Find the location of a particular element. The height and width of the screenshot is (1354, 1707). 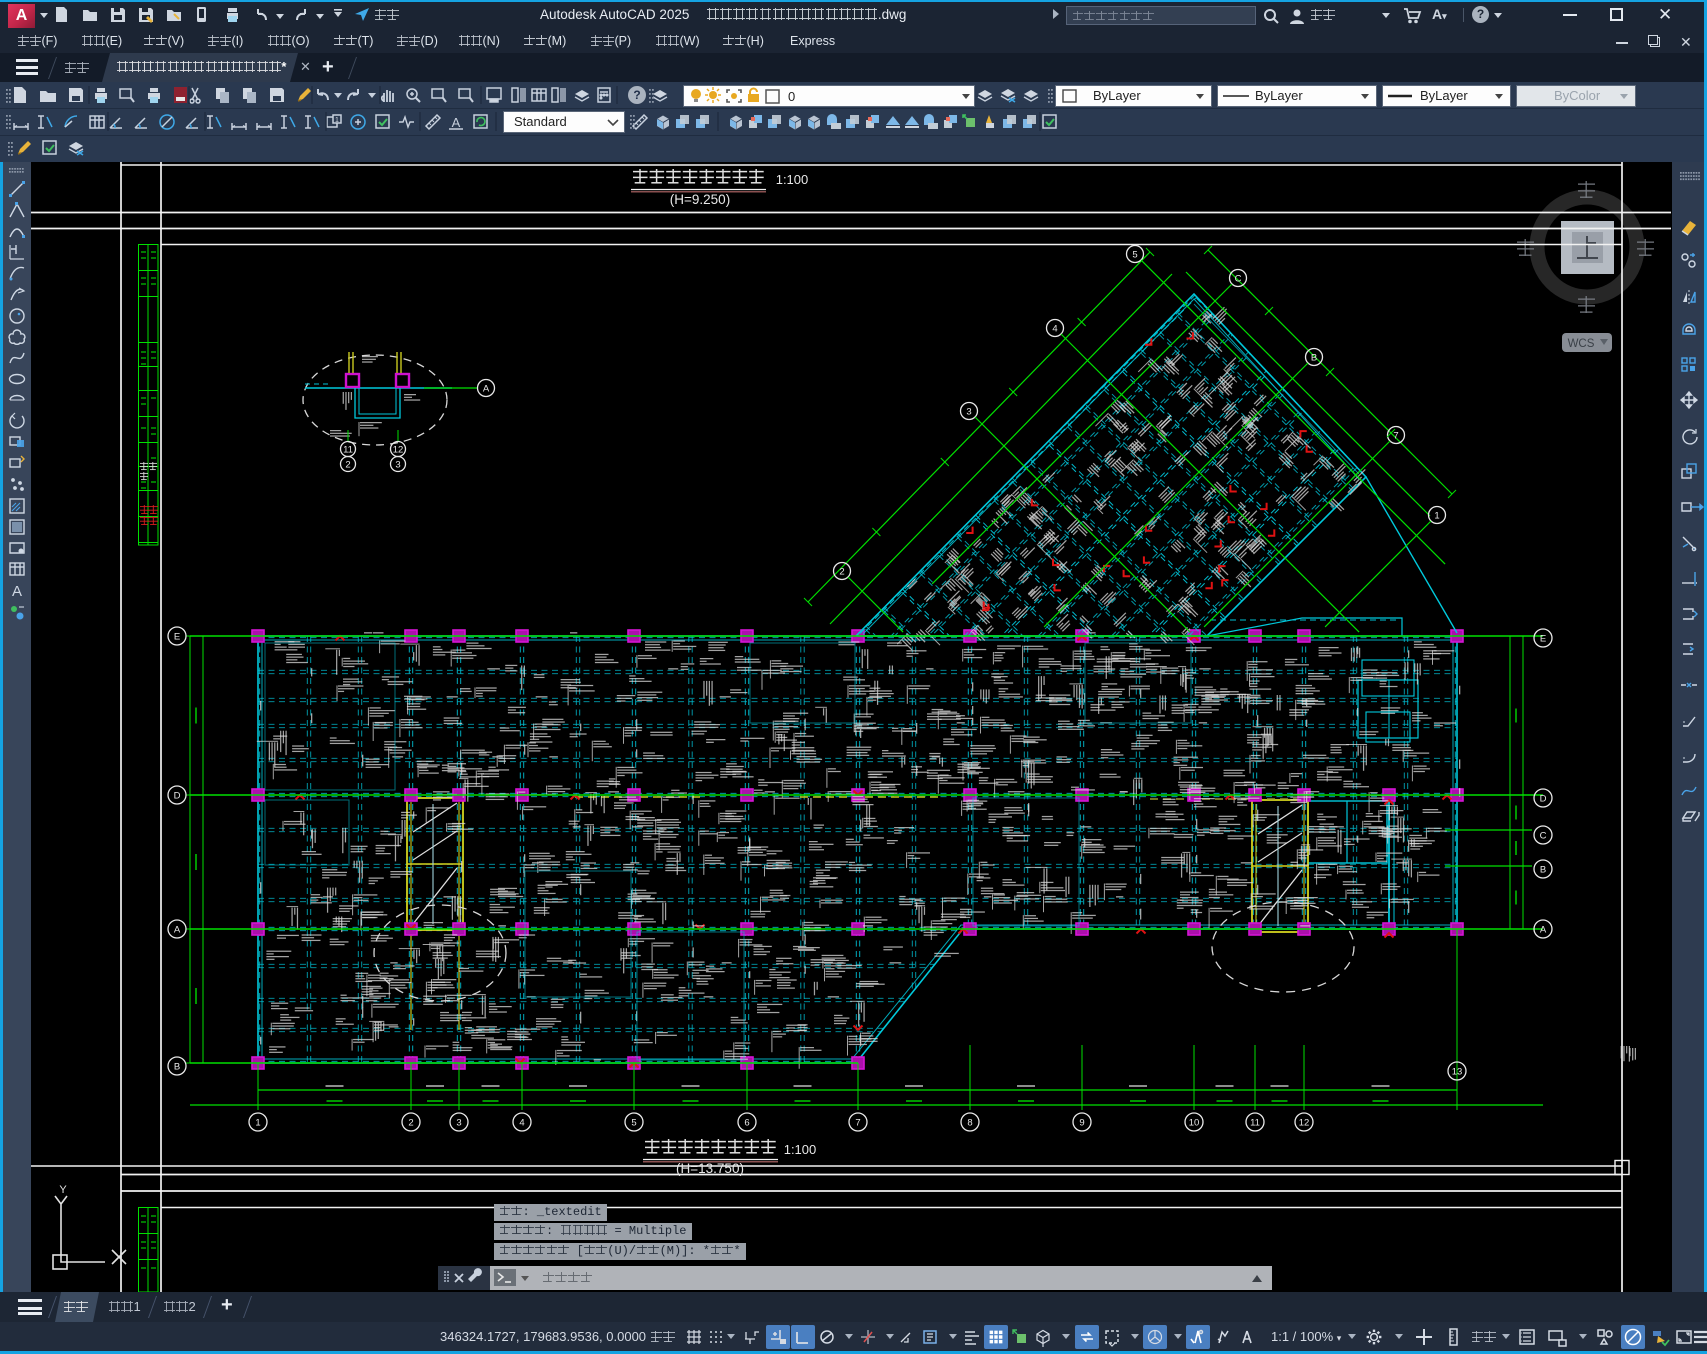

svg-text: 10 is located at coordinates (1194, 1123).